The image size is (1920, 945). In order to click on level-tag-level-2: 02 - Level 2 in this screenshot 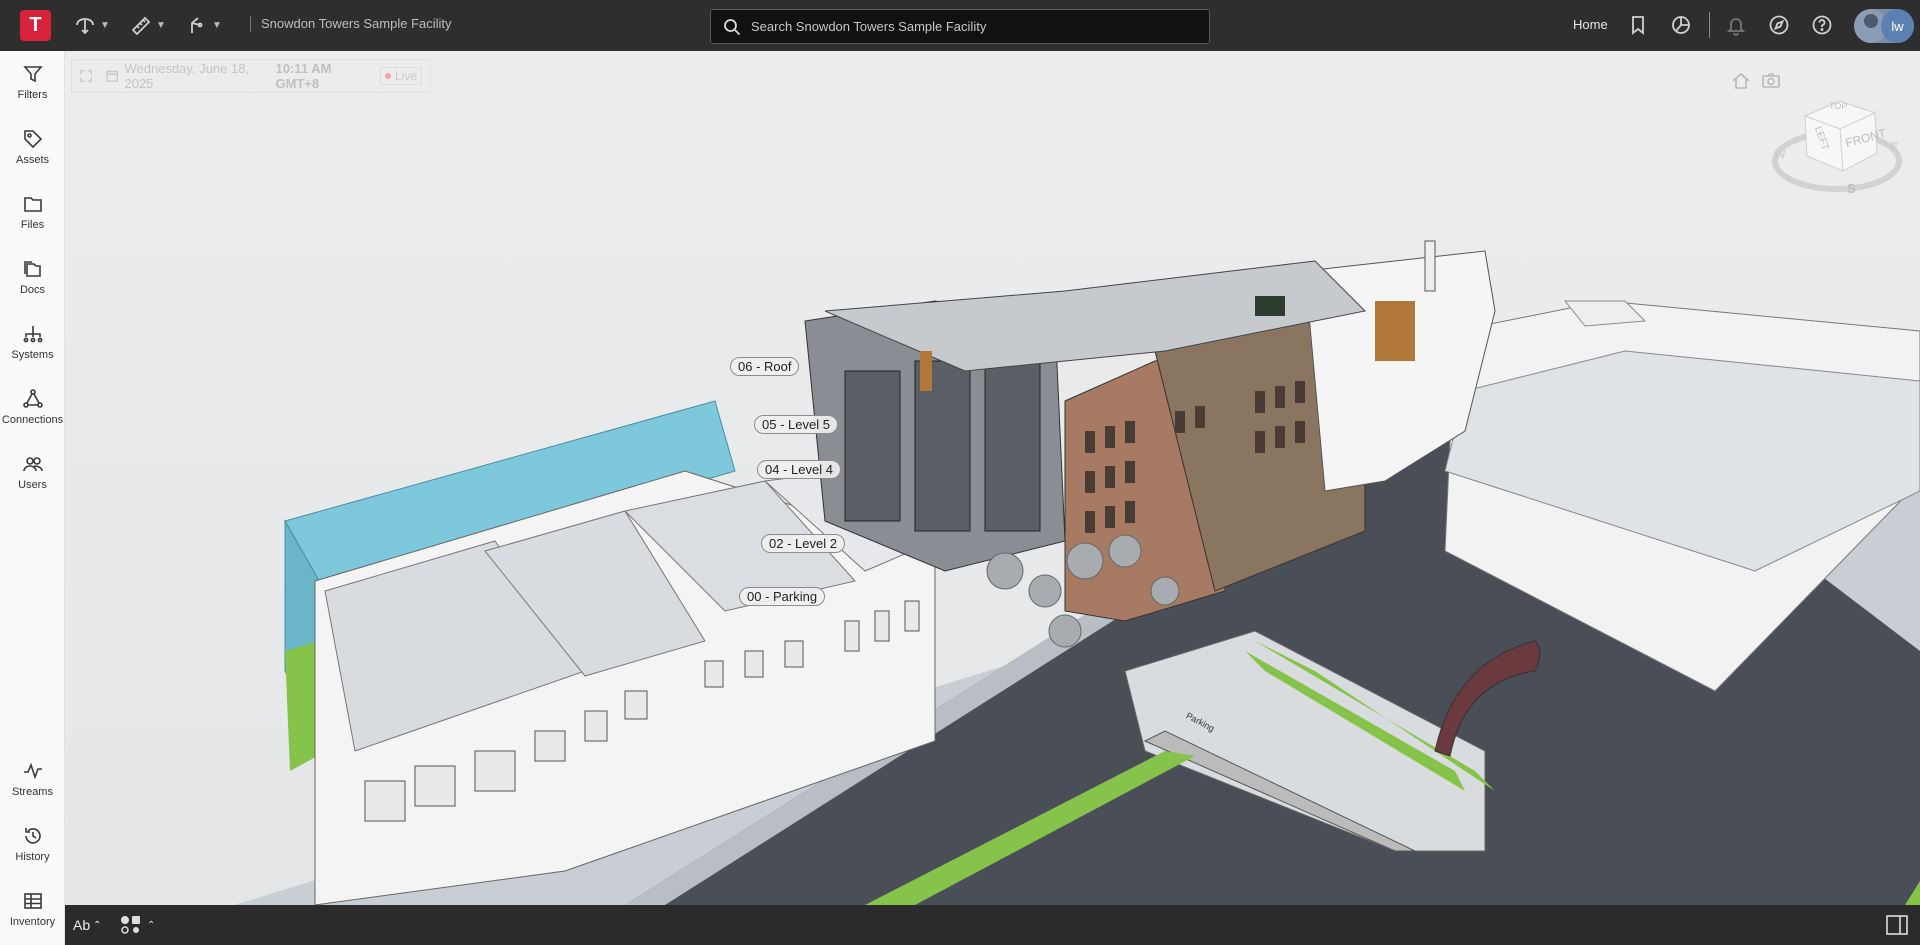, I will do `click(803, 543)`.